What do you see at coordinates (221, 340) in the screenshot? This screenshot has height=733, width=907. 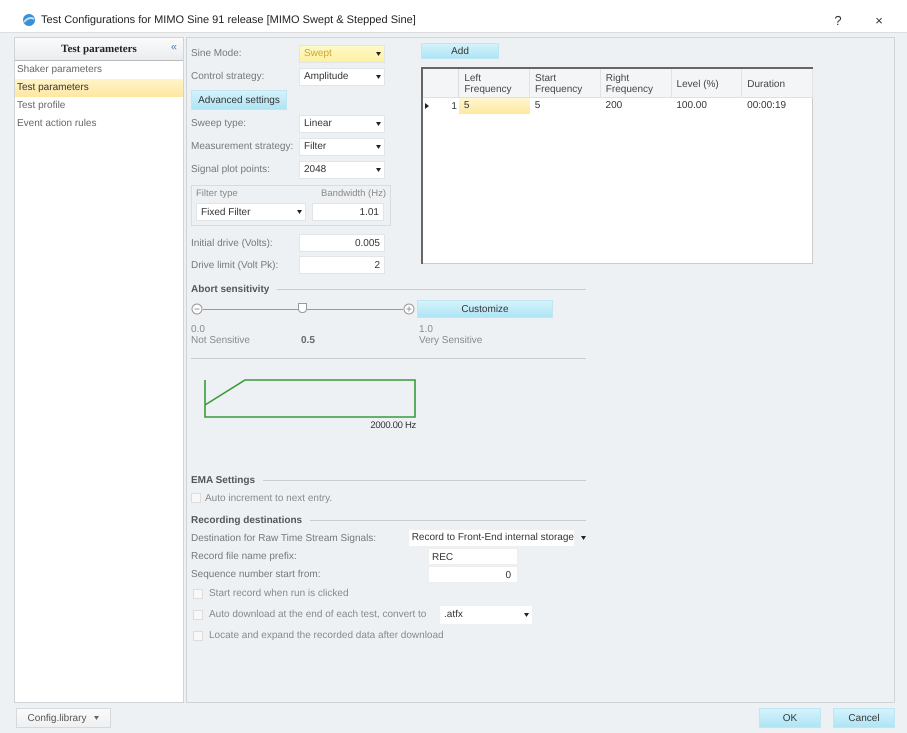 I see `scale-caption: Not Sensitive` at bounding box center [221, 340].